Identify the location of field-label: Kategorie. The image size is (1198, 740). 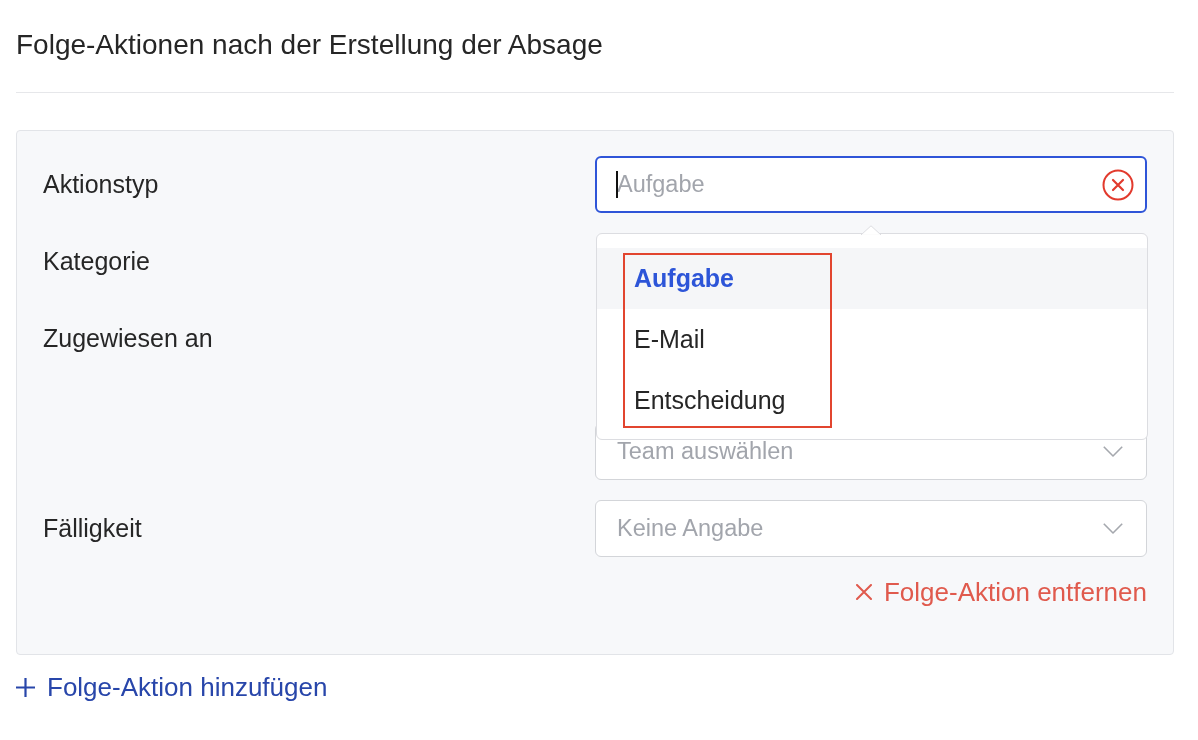
(97, 261).